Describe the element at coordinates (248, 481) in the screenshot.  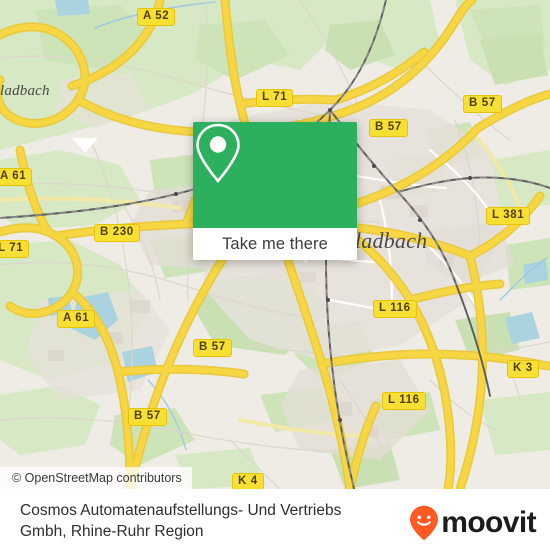
I see `road-shield-k4: K 4` at that location.